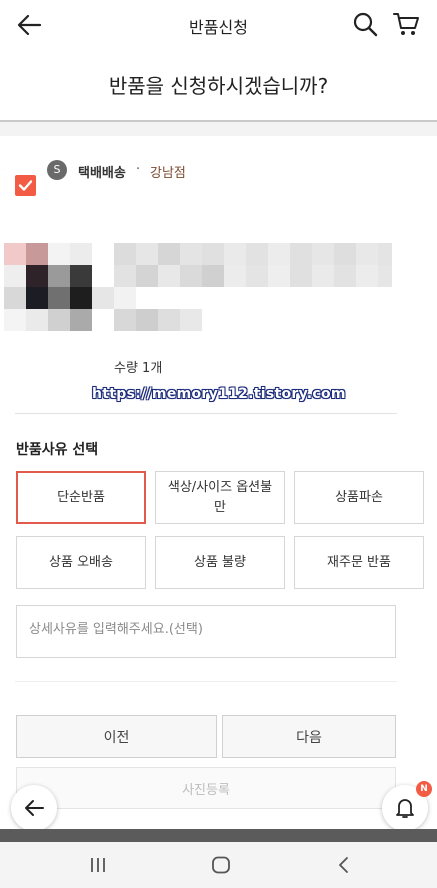 The height and width of the screenshot is (888, 437). I want to click on arrow-left-icon, so click(34, 808).